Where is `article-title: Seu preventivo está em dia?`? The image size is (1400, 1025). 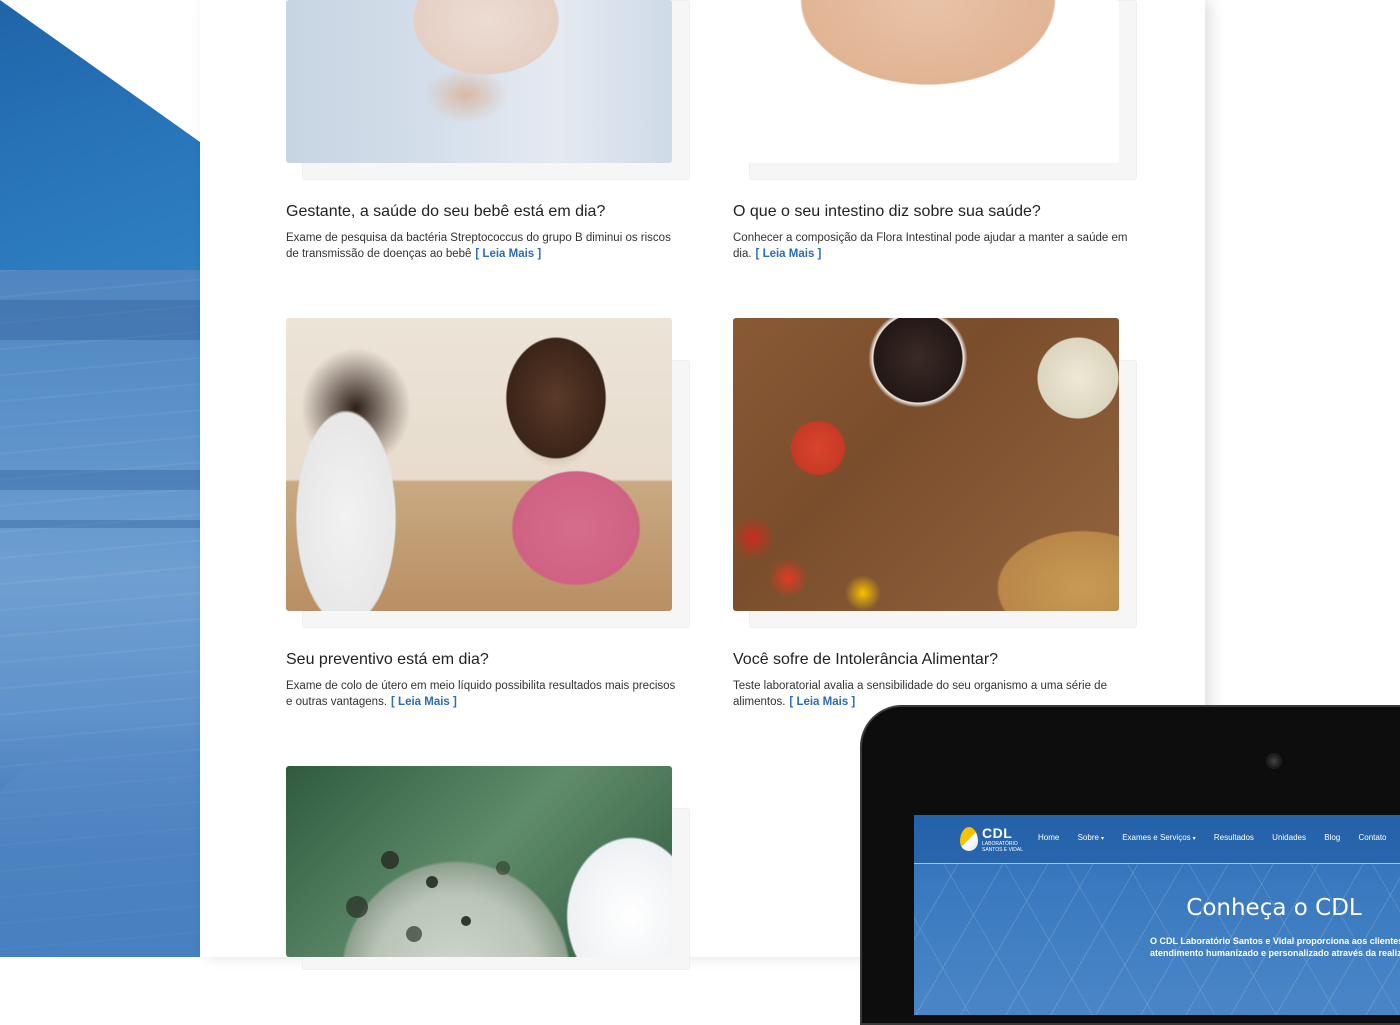
article-title: Seu preventivo está em dia? is located at coordinates (387, 660).